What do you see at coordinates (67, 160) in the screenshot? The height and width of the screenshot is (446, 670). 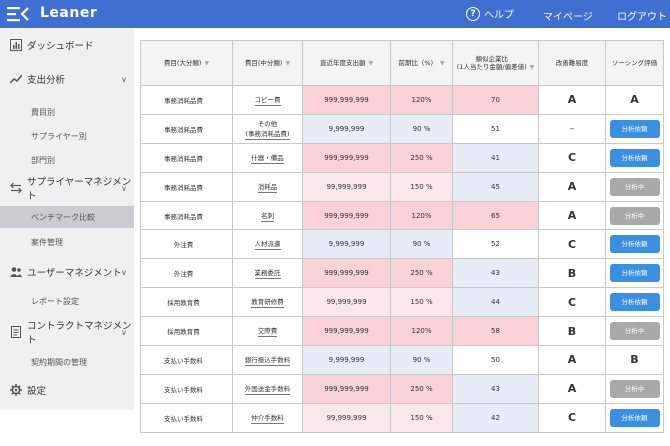 I see `sidebar-item-by-department: 部門別` at bounding box center [67, 160].